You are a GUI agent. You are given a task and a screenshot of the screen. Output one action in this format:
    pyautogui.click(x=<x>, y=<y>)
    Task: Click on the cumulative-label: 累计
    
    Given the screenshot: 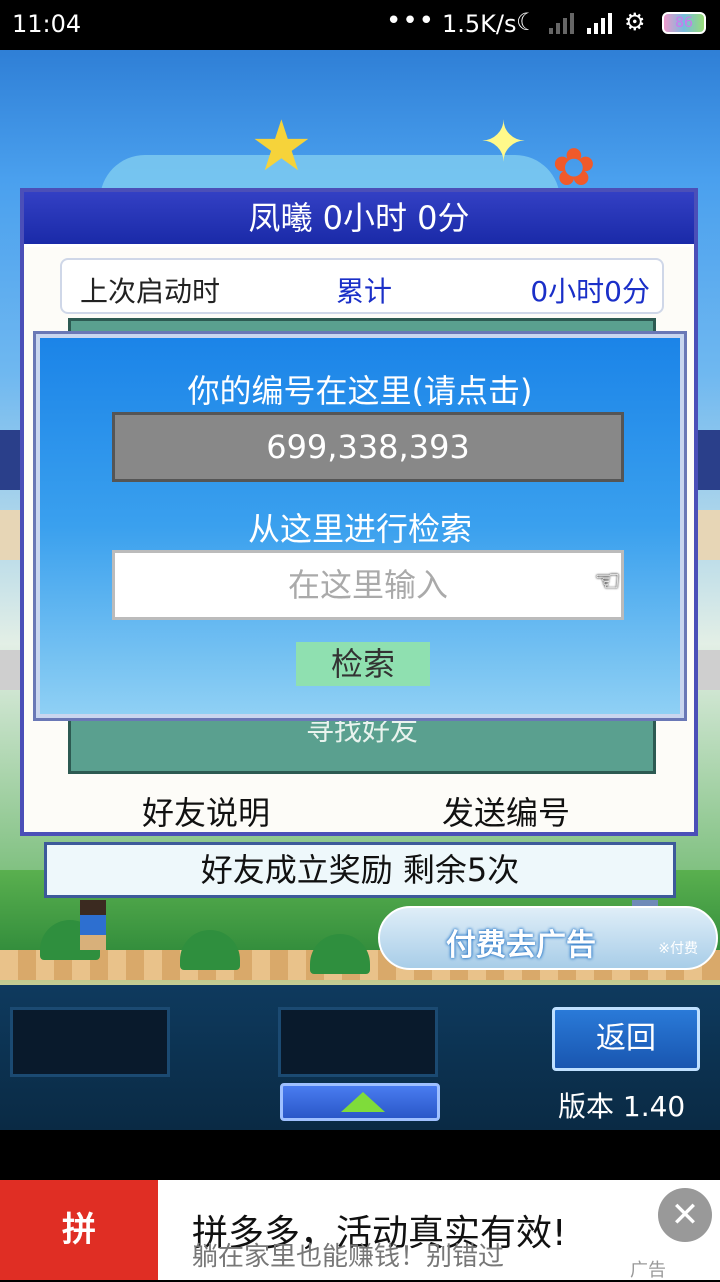 What is the action you would take?
    pyautogui.click(x=364, y=291)
    